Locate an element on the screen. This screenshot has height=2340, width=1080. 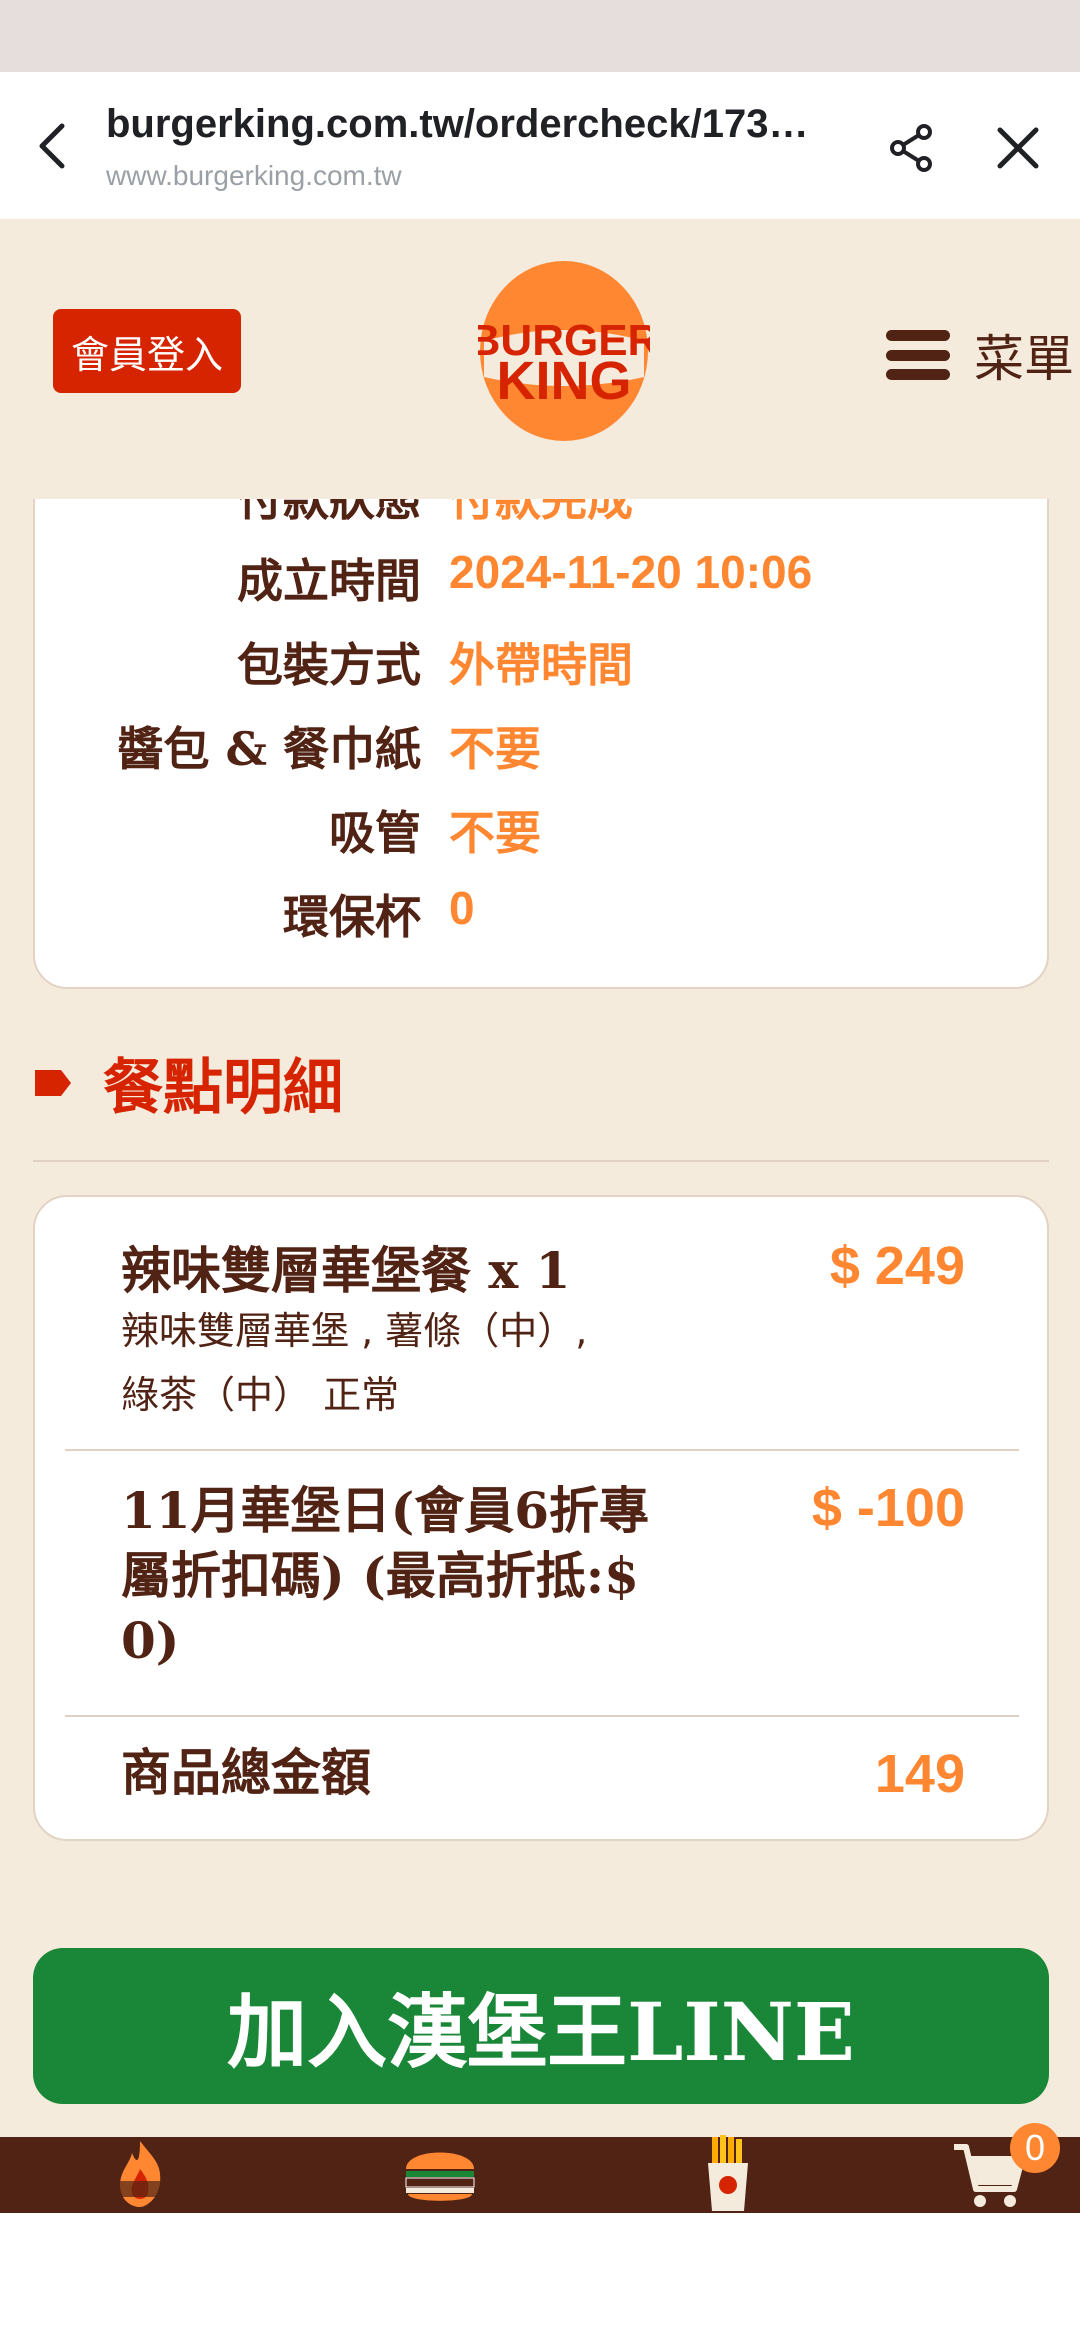
info-value: 付款完成 is located at coordinates (541, 512).